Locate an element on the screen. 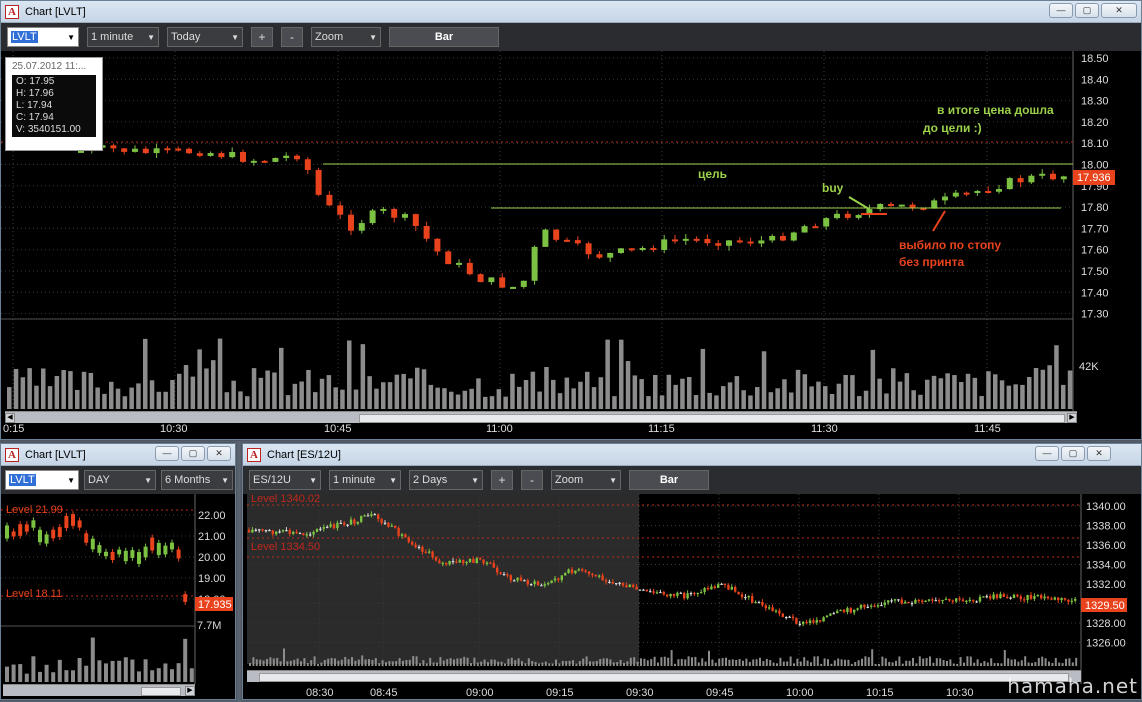 Image resolution: width=1142 pixels, height=702 pixels. es-scrollbar is located at coordinates (664, 676).